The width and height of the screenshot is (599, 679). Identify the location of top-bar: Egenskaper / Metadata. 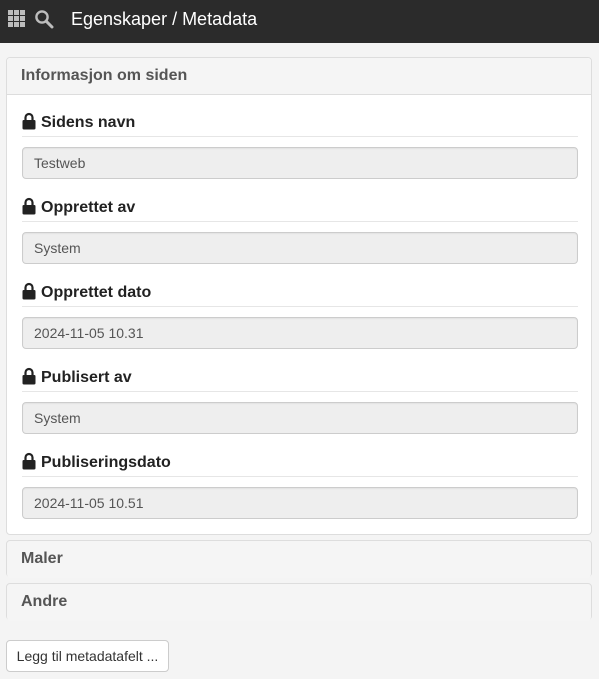
(299, 21).